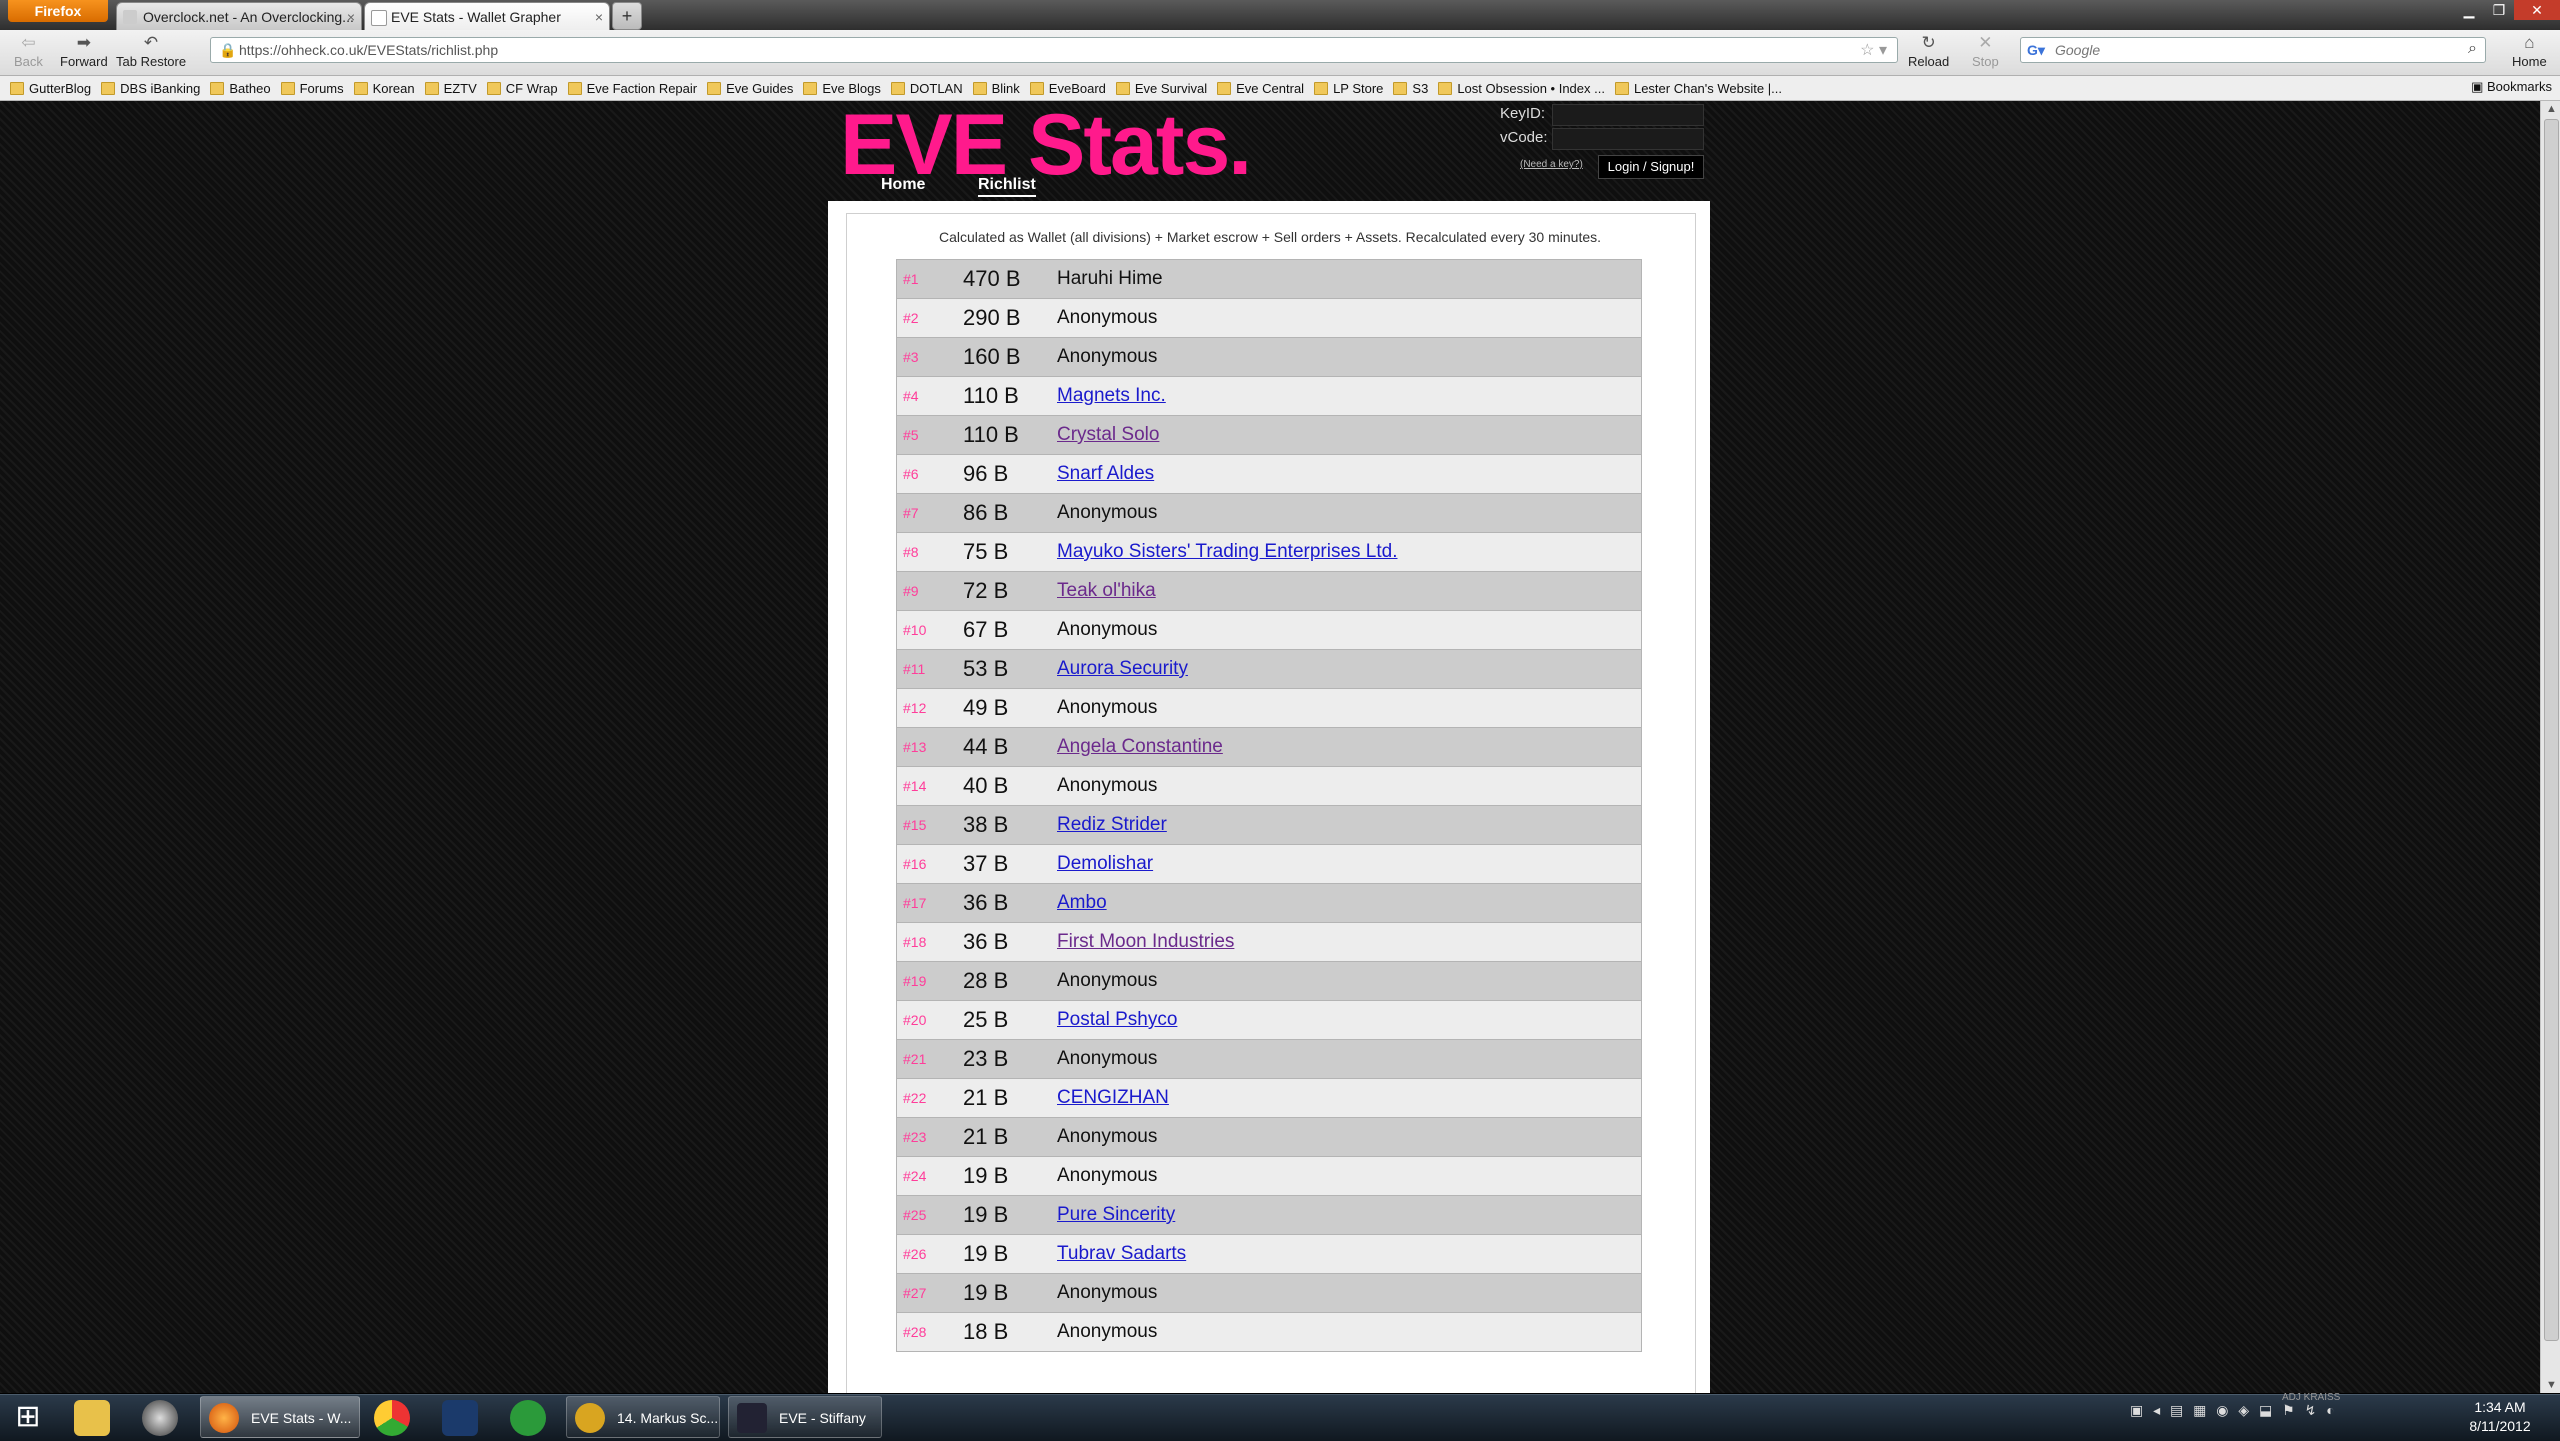 This screenshot has height=1441, width=2560. Describe the element at coordinates (1628, 115) in the screenshot. I see `keyid-input` at that location.